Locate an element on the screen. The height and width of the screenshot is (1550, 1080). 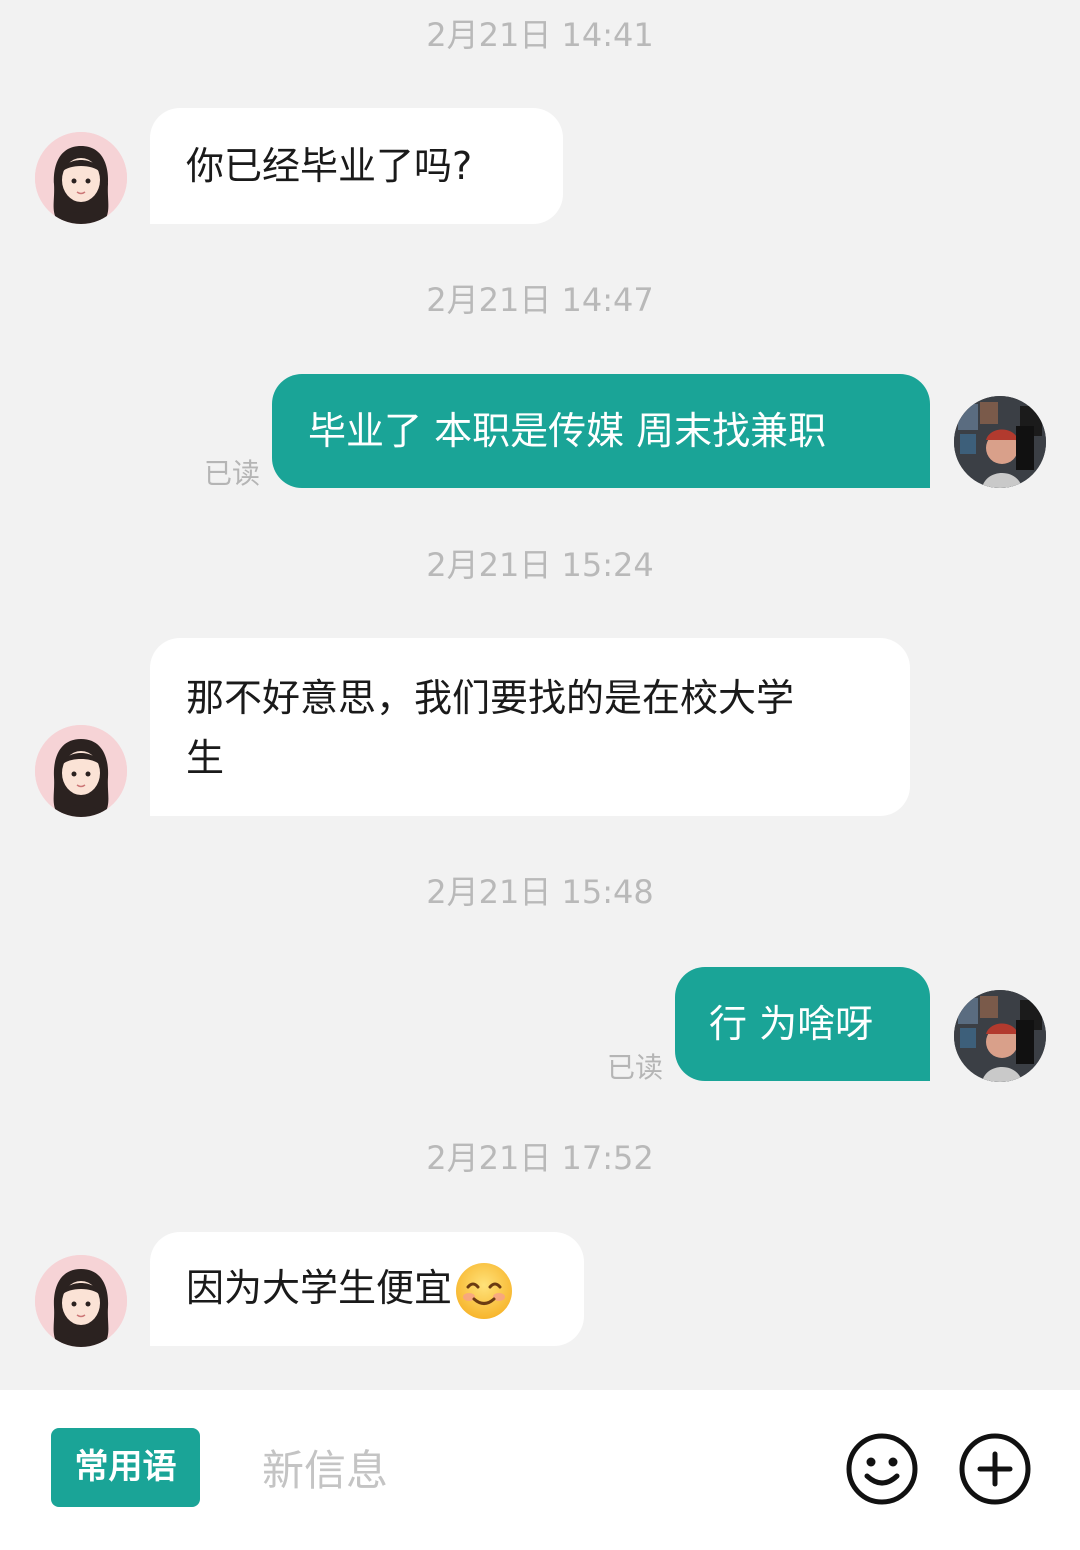
outgoing-message-bubble: 毕业了 本职是传媒 周末找兼职 is located at coordinates (601, 431).